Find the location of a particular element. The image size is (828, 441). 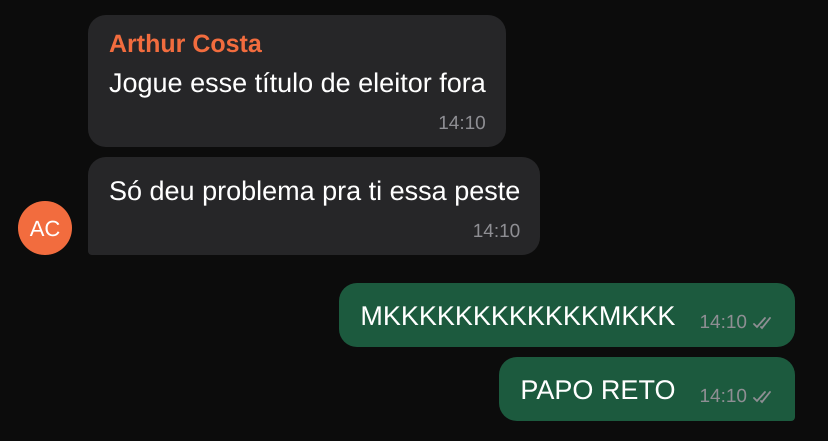

message-text: PAPO RETO is located at coordinates (598, 390).